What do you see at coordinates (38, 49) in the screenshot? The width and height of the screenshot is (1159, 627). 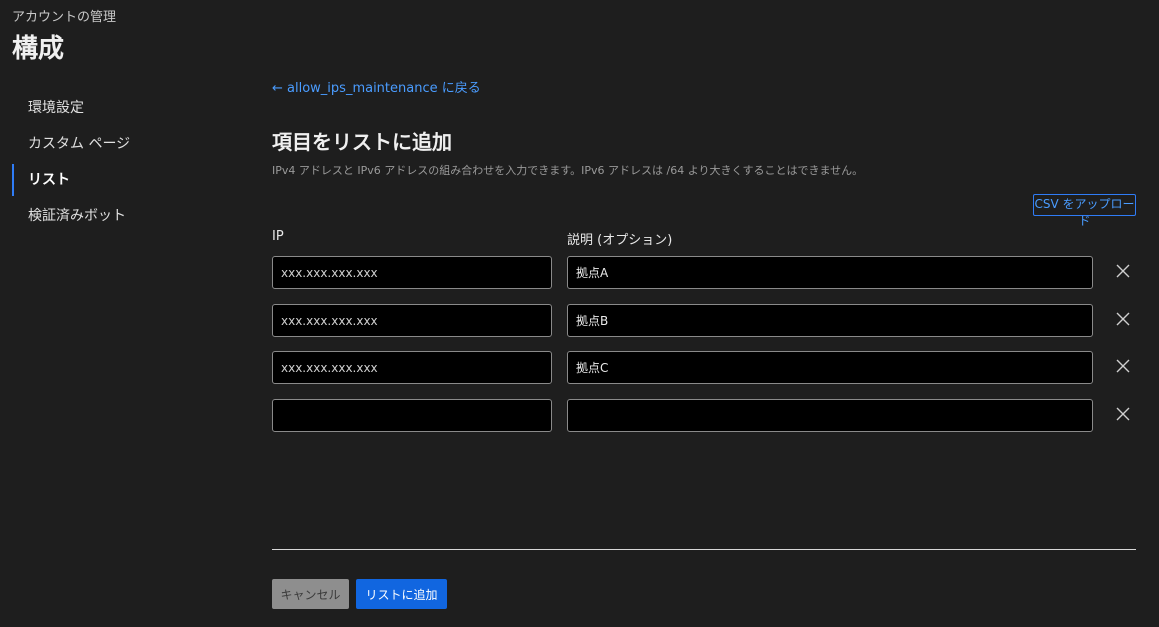 I see `page-title: 構成` at bounding box center [38, 49].